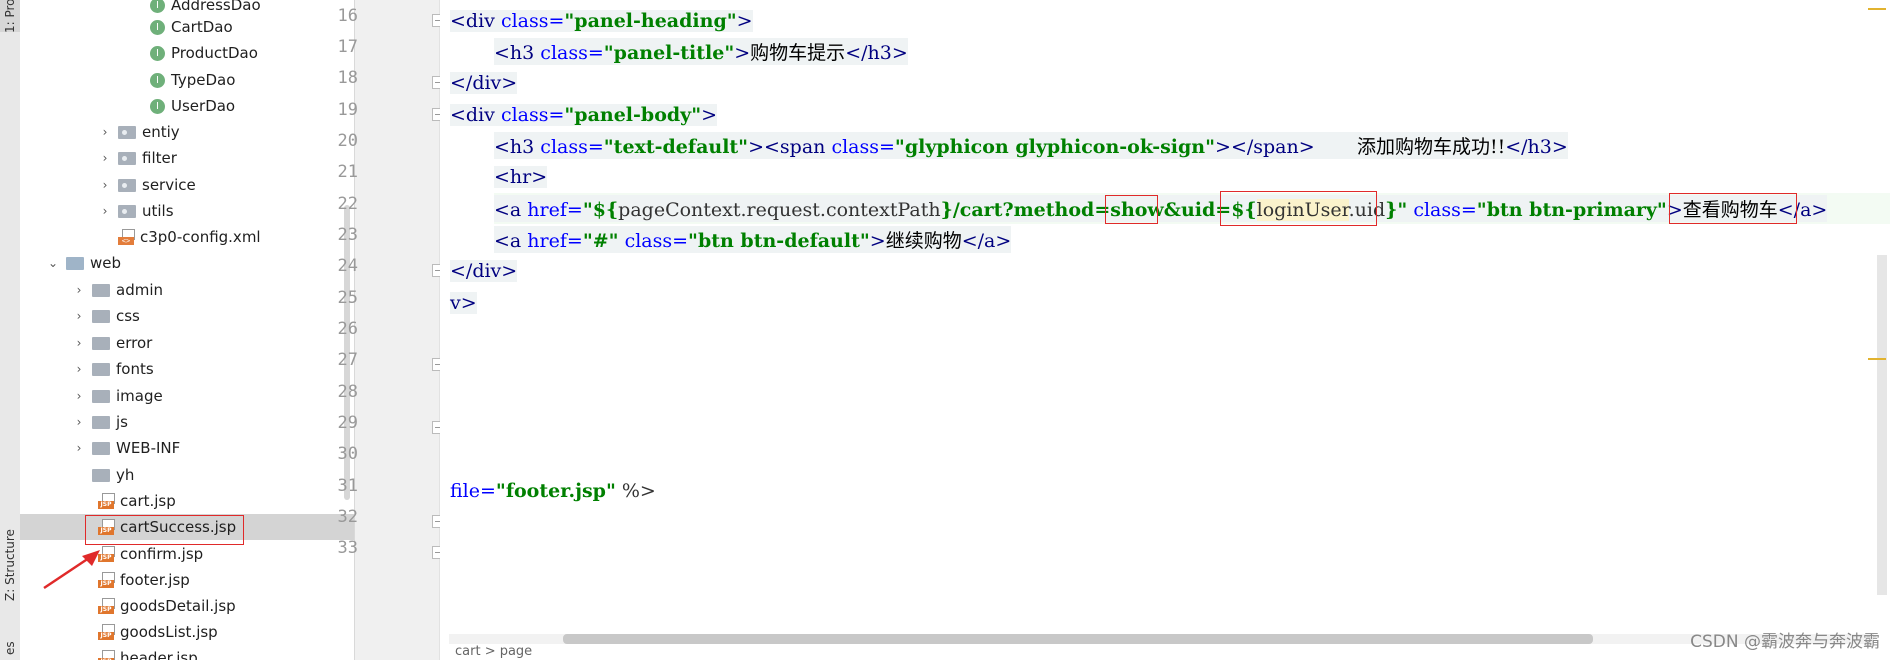 This screenshot has width=1890, height=660. What do you see at coordinates (159, 654) in the screenshot?
I see `tree-item-label: header.jsp` at bounding box center [159, 654].